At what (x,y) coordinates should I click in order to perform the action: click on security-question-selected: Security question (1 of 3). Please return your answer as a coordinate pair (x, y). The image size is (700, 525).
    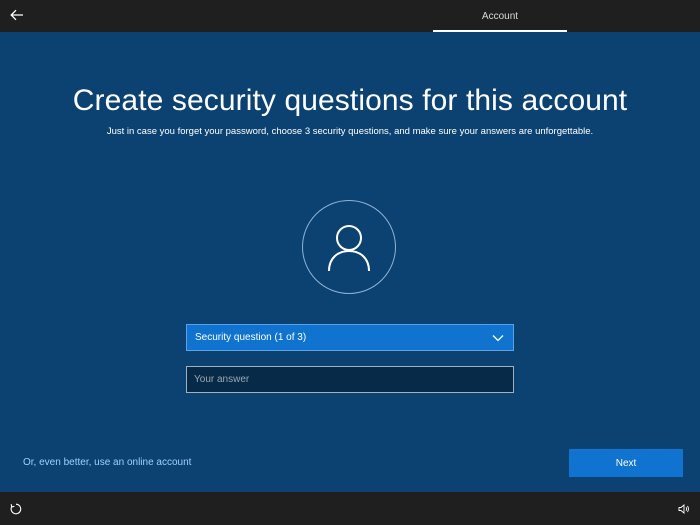
    Looking at the image, I should click on (251, 337).